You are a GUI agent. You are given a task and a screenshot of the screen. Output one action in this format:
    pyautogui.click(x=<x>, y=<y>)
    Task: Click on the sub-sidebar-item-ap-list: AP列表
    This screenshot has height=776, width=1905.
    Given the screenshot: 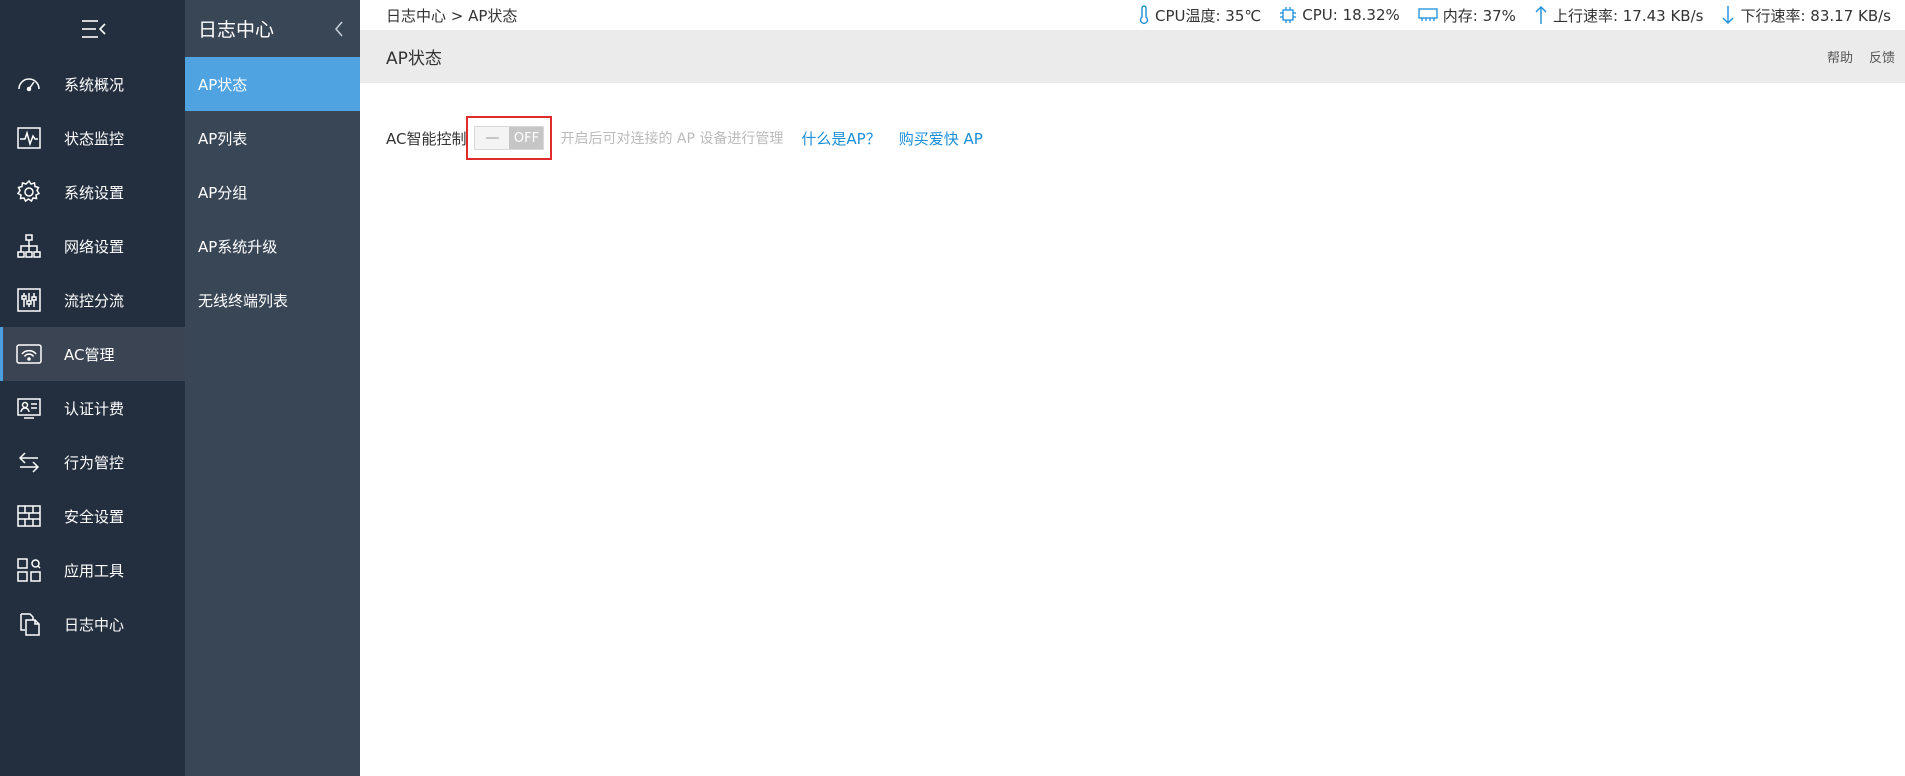 What is the action you would take?
    pyautogui.click(x=272, y=138)
    